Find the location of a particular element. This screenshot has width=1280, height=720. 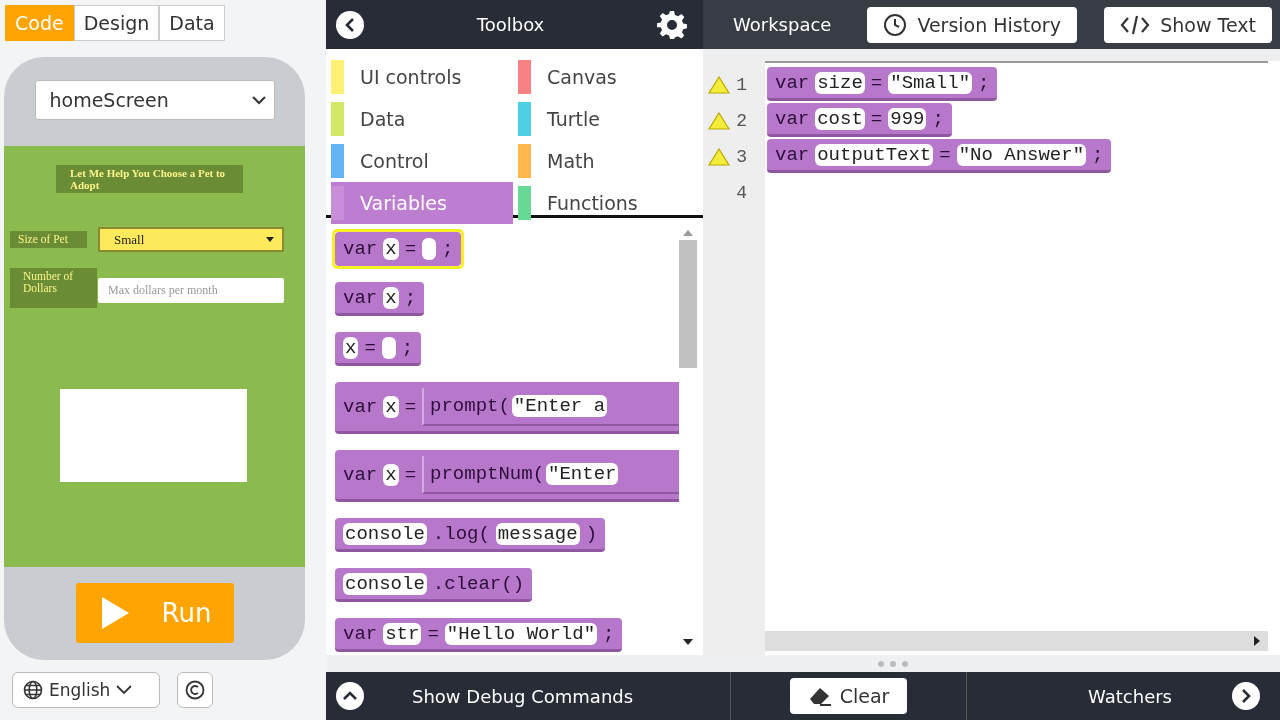

size-dropdown: Small is located at coordinates (191, 239).